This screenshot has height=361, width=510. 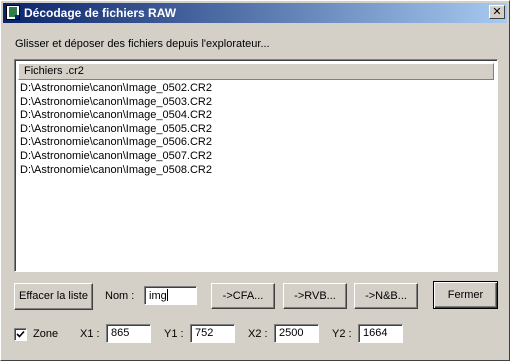 What do you see at coordinates (116, 116) in the screenshot?
I see `list-item: D:\Astronomie\canon\Image_0504.CR2` at bounding box center [116, 116].